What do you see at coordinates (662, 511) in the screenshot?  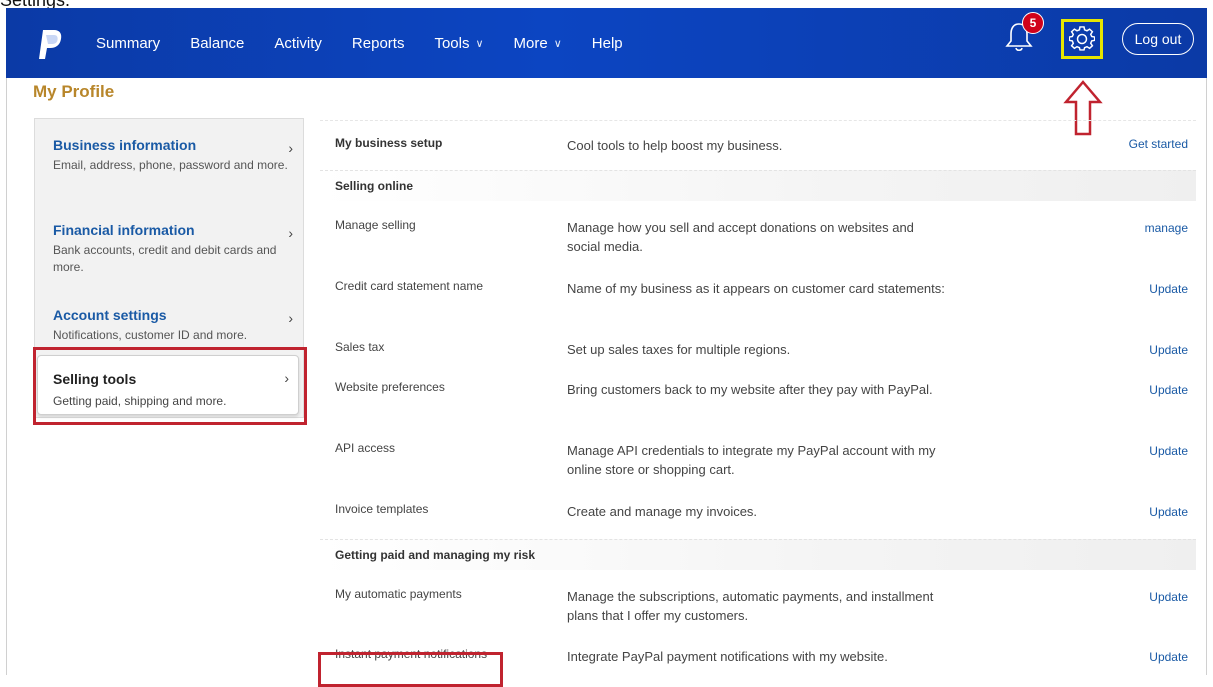 I see `row-desc: Create and manage my invoices.` at bounding box center [662, 511].